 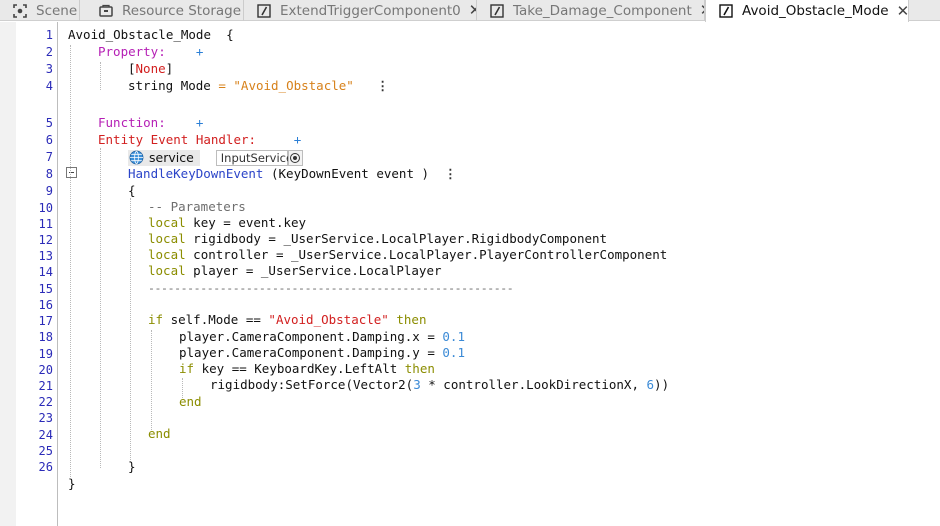 I want to click on code-text: rigidbody:SetForce(Vector2(, so click(x=312, y=384).